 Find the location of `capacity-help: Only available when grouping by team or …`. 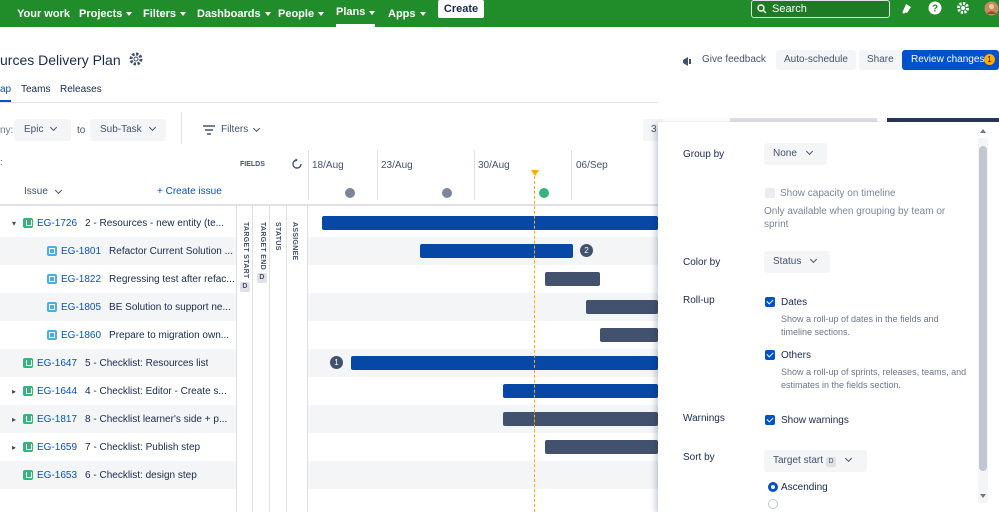

capacity-help: Only available when grouping by team or … is located at coordinates (855, 218).